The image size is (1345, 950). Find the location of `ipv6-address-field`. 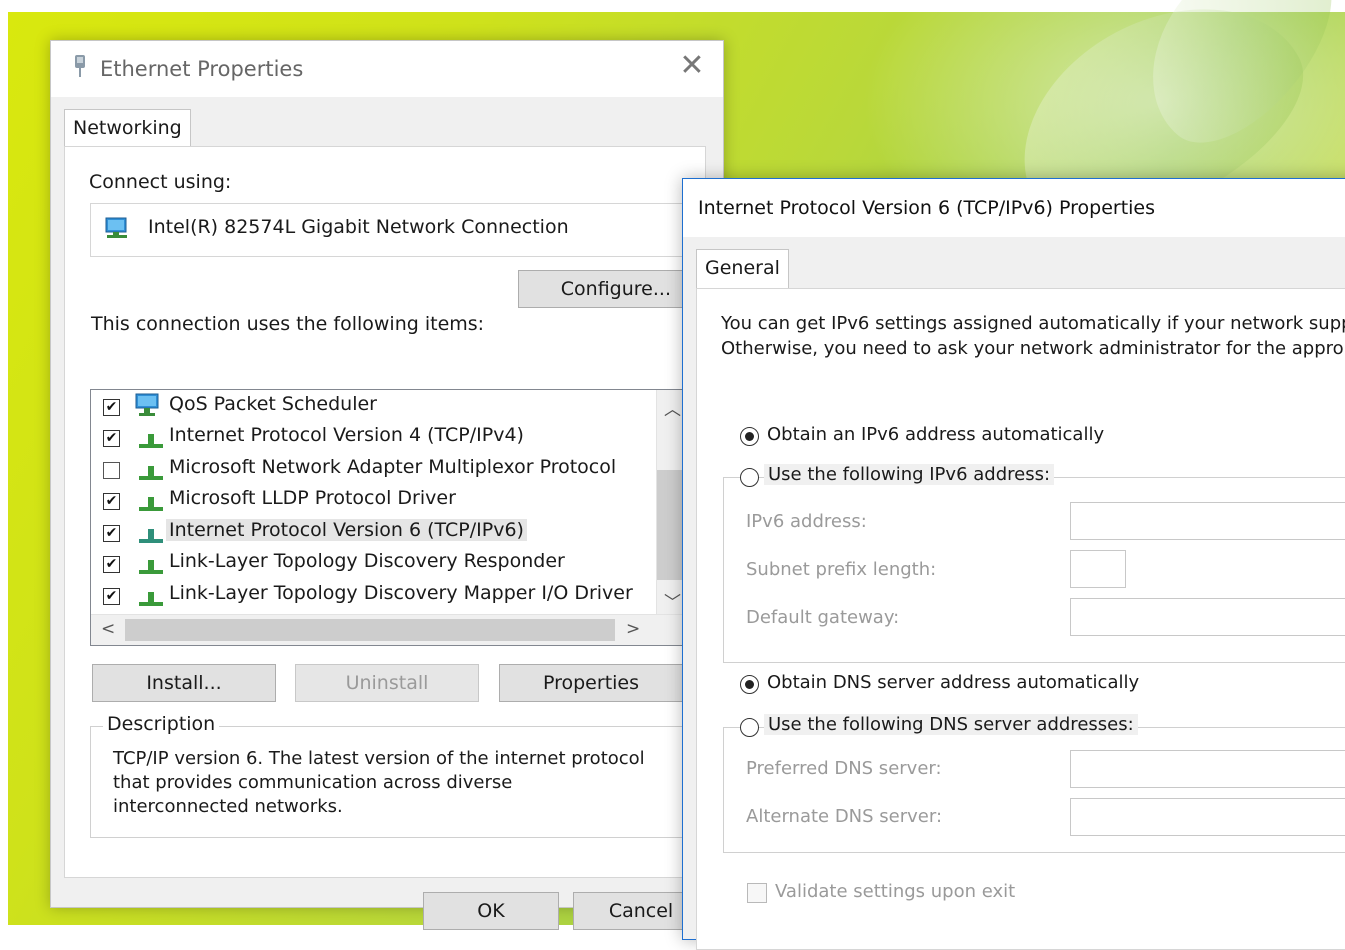

ipv6-address-field is located at coordinates (1207, 521).